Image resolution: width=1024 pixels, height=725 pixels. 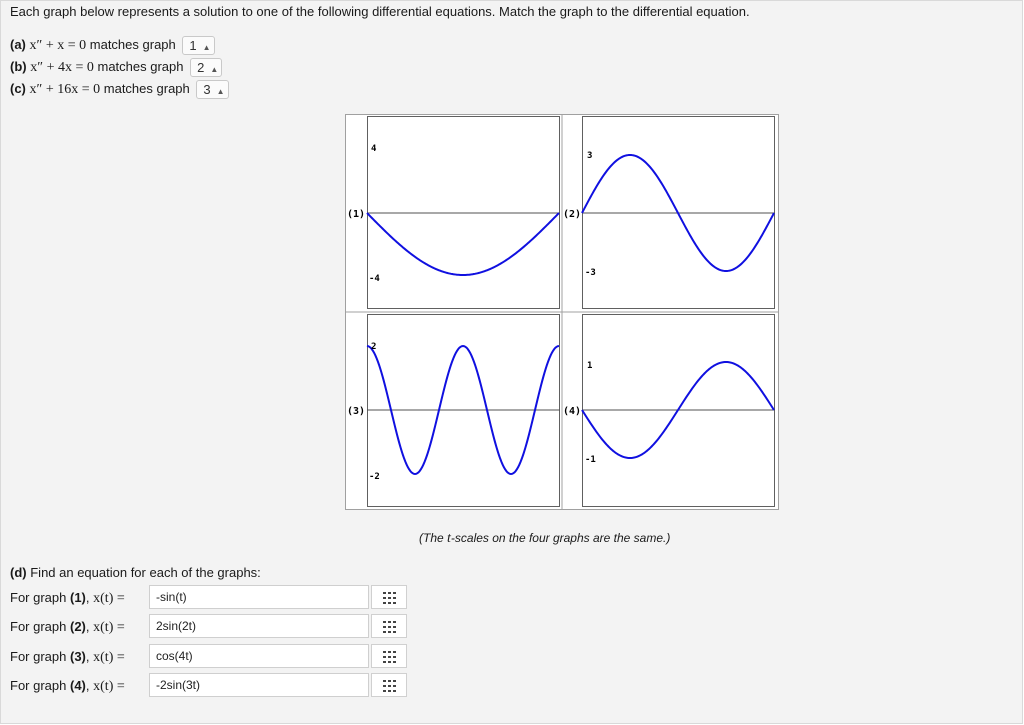 I want to click on selected-value: 2, so click(x=201, y=68).